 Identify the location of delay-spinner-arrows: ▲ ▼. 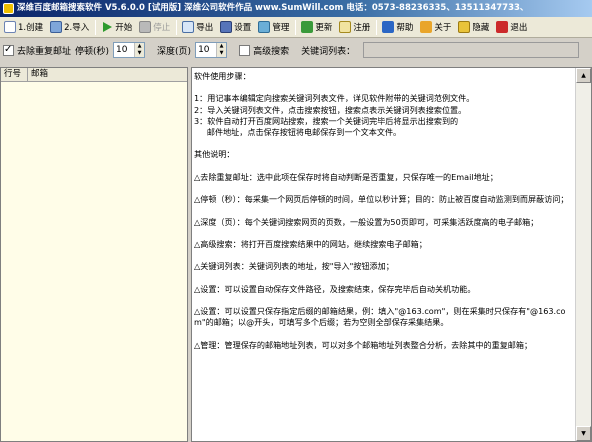
(139, 50).